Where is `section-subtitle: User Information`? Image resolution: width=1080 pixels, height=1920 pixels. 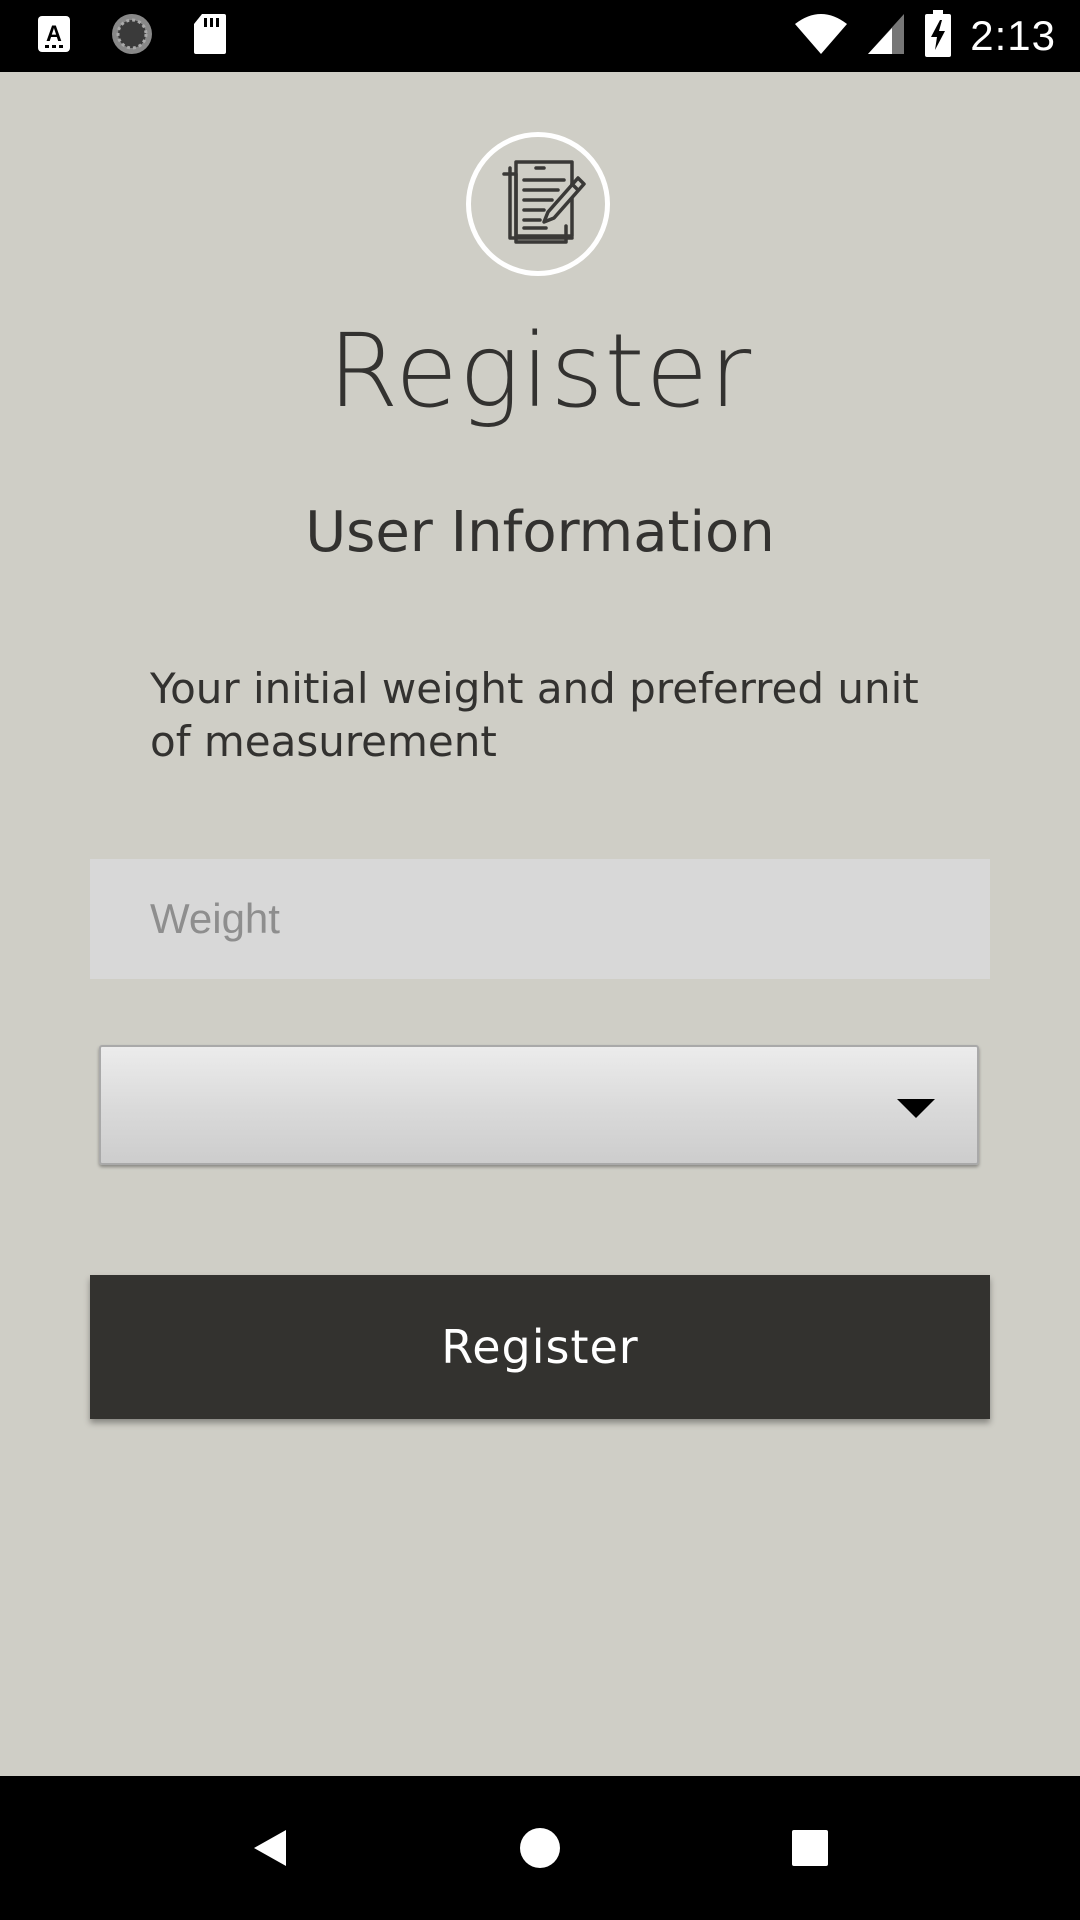 section-subtitle: User Information is located at coordinates (540, 532).